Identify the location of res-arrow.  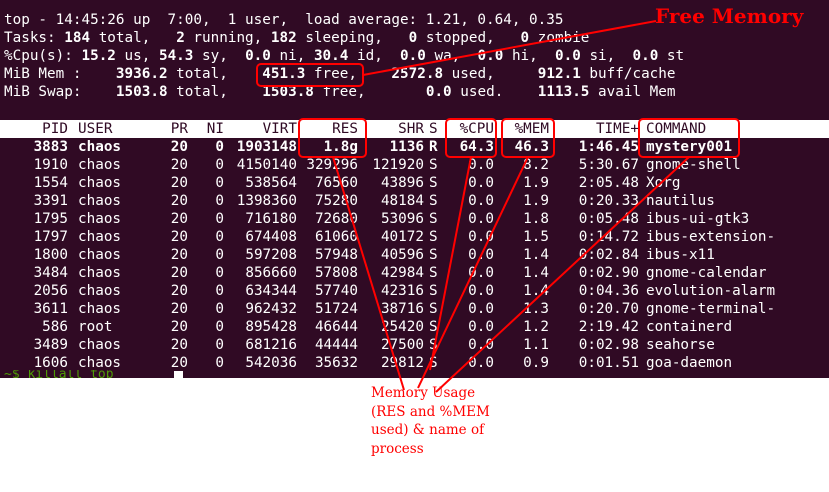
(368, 273).